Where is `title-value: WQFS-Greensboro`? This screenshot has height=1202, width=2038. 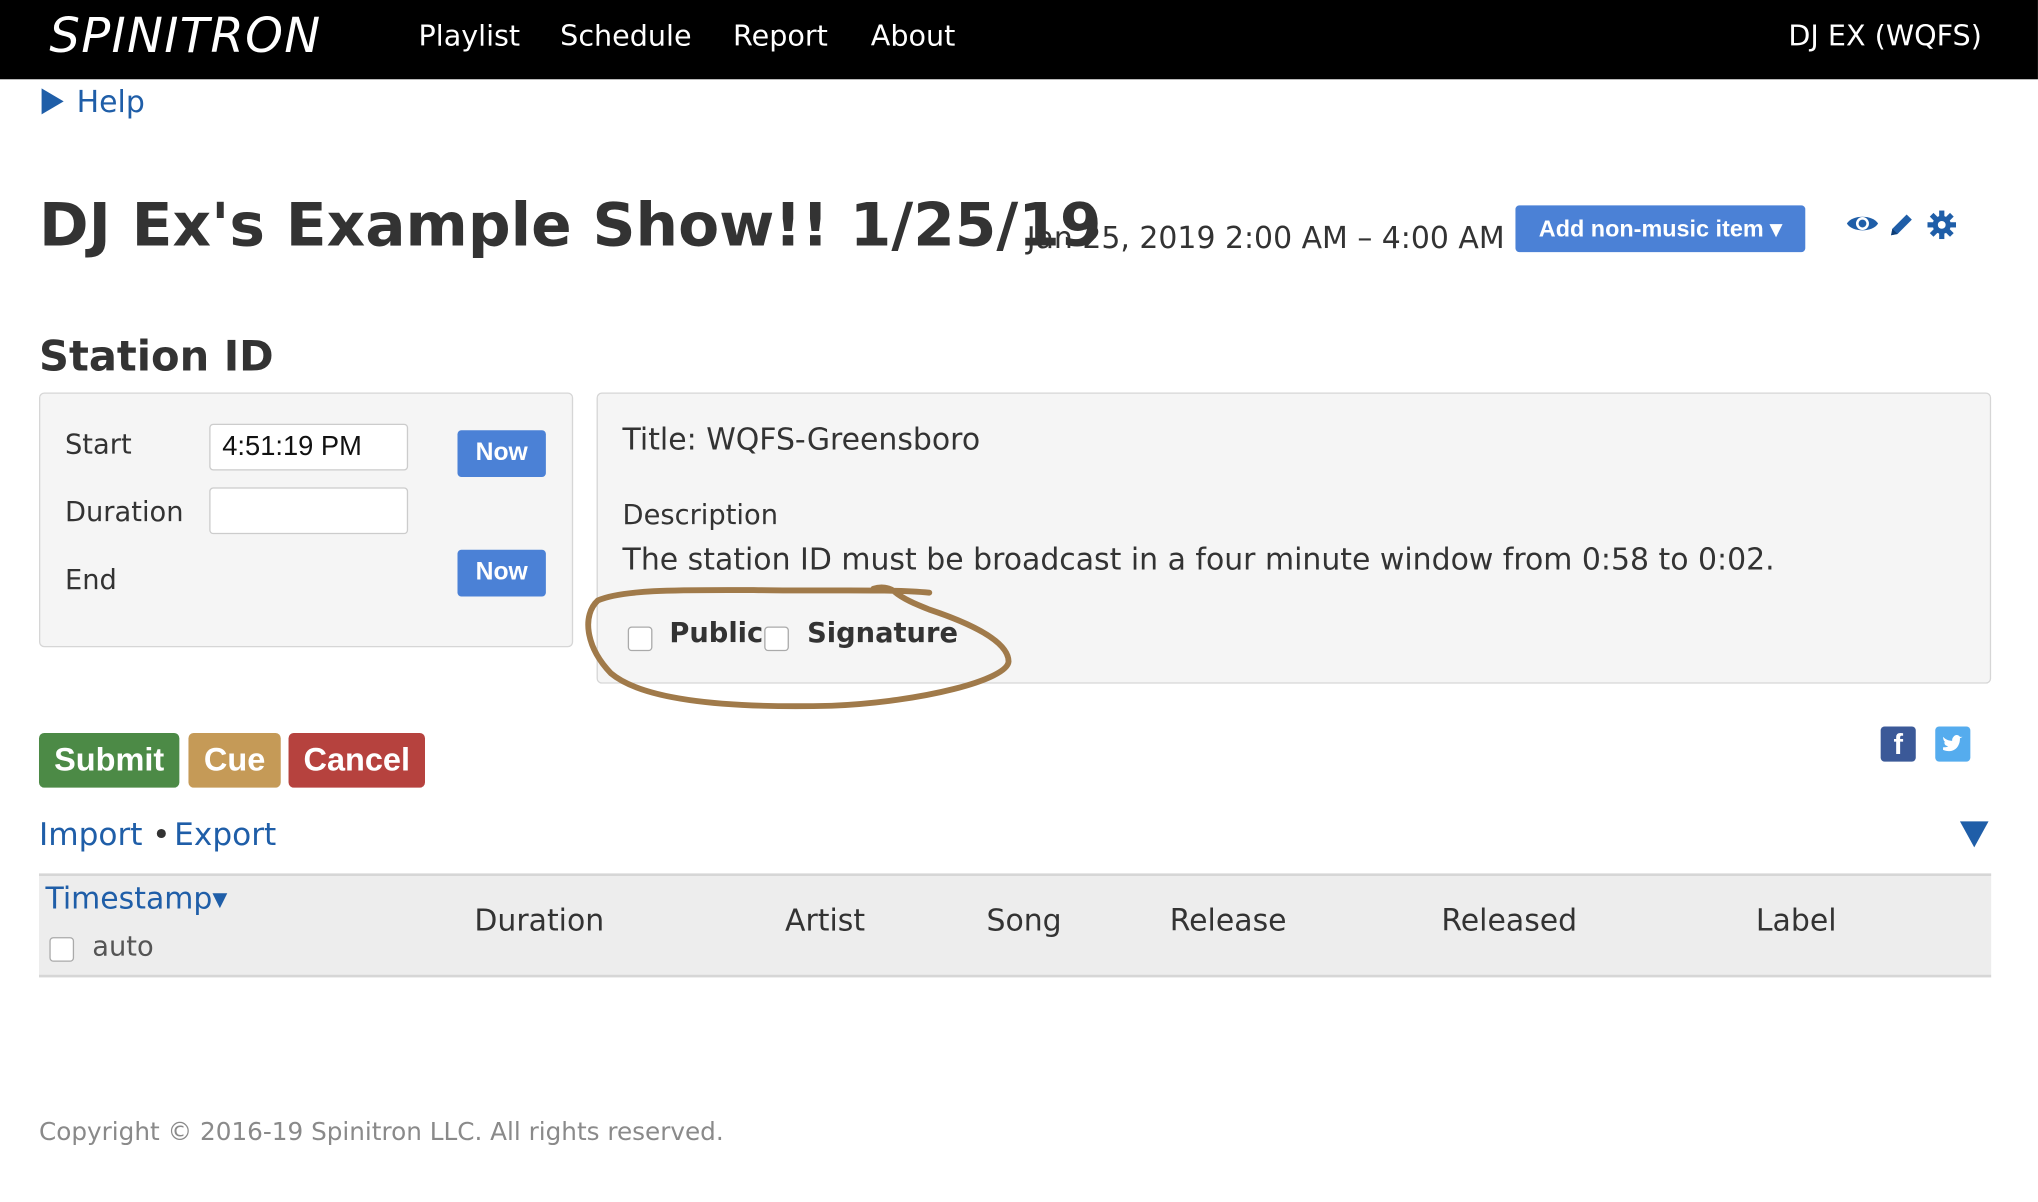
title-value: WQFS-Greensboro is located at coordinates (843, 440).